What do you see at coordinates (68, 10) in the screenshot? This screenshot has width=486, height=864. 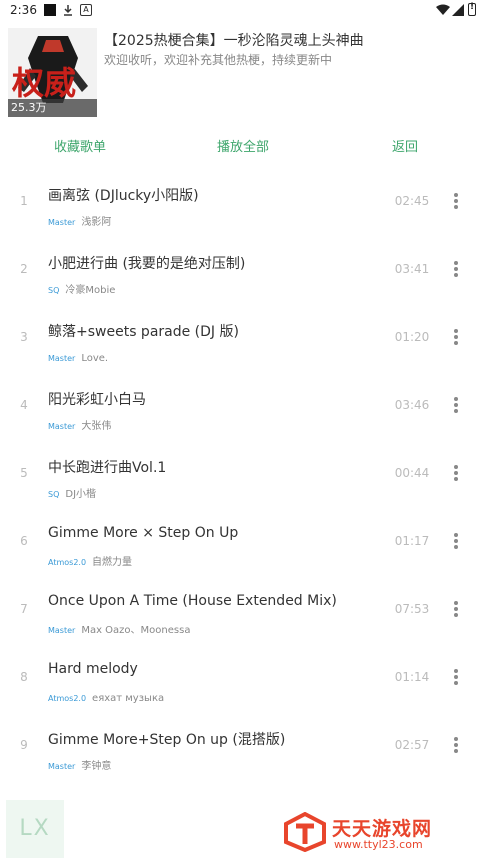 I see `download-icon` at bounding box center [68, 10].